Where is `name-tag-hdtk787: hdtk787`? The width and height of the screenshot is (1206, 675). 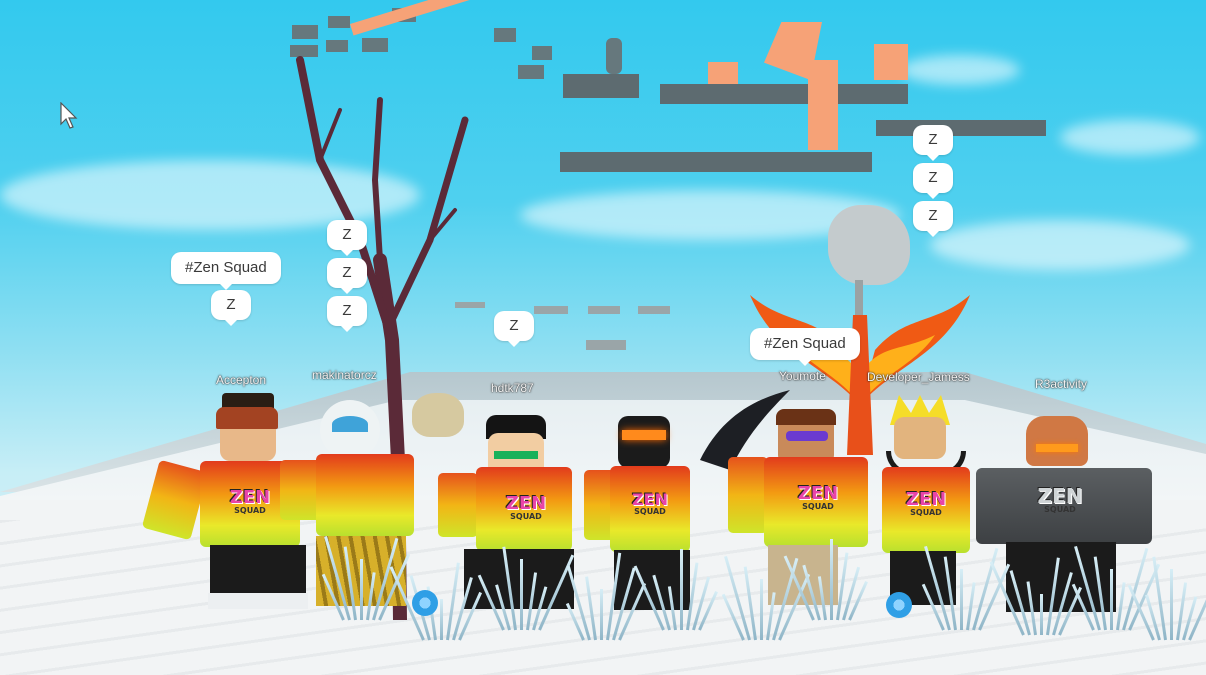
name-tag-hdtk787: hdtk787 is located at coordinates (512, 388).